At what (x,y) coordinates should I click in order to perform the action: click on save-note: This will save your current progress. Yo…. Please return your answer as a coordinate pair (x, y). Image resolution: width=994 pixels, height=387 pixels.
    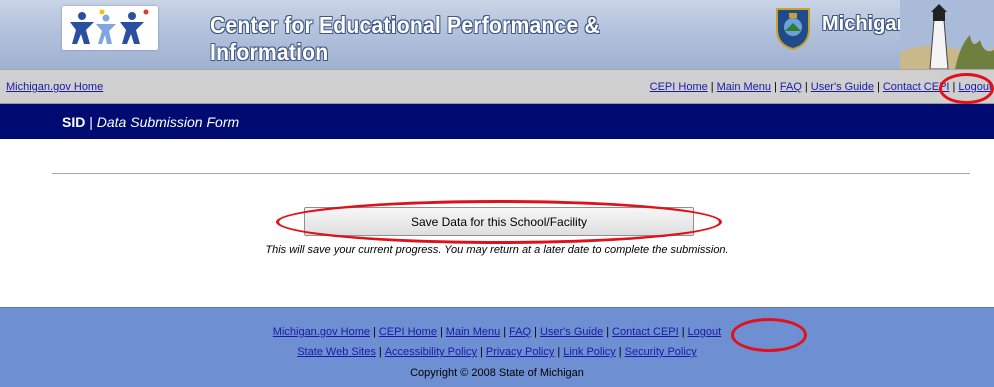
    Looking at the image, I should click on (497, 250).